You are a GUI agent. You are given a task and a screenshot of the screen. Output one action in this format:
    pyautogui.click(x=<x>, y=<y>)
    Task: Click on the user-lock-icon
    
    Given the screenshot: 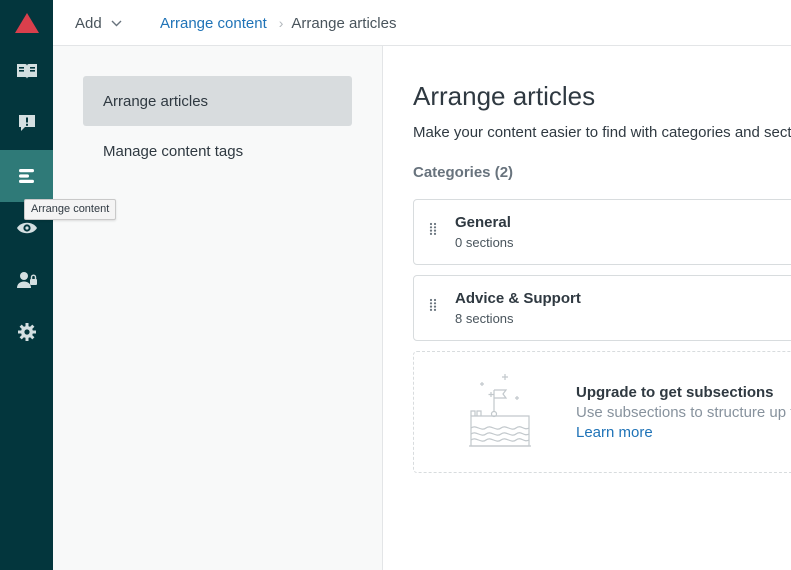 What is the action you would take?
    pyautogui.click(x=26, y=280)
    